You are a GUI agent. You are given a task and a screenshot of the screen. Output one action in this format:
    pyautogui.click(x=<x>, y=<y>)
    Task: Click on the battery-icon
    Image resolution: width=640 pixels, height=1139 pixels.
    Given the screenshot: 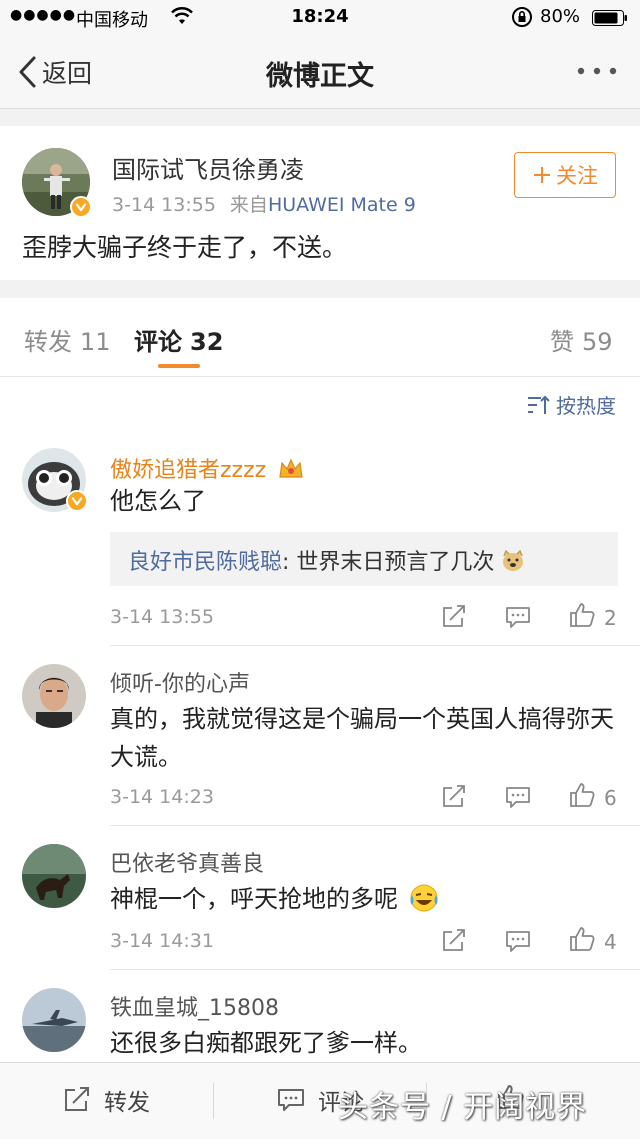 What is the action you would take?
    pyautogui.click(x=610, y=18)
    